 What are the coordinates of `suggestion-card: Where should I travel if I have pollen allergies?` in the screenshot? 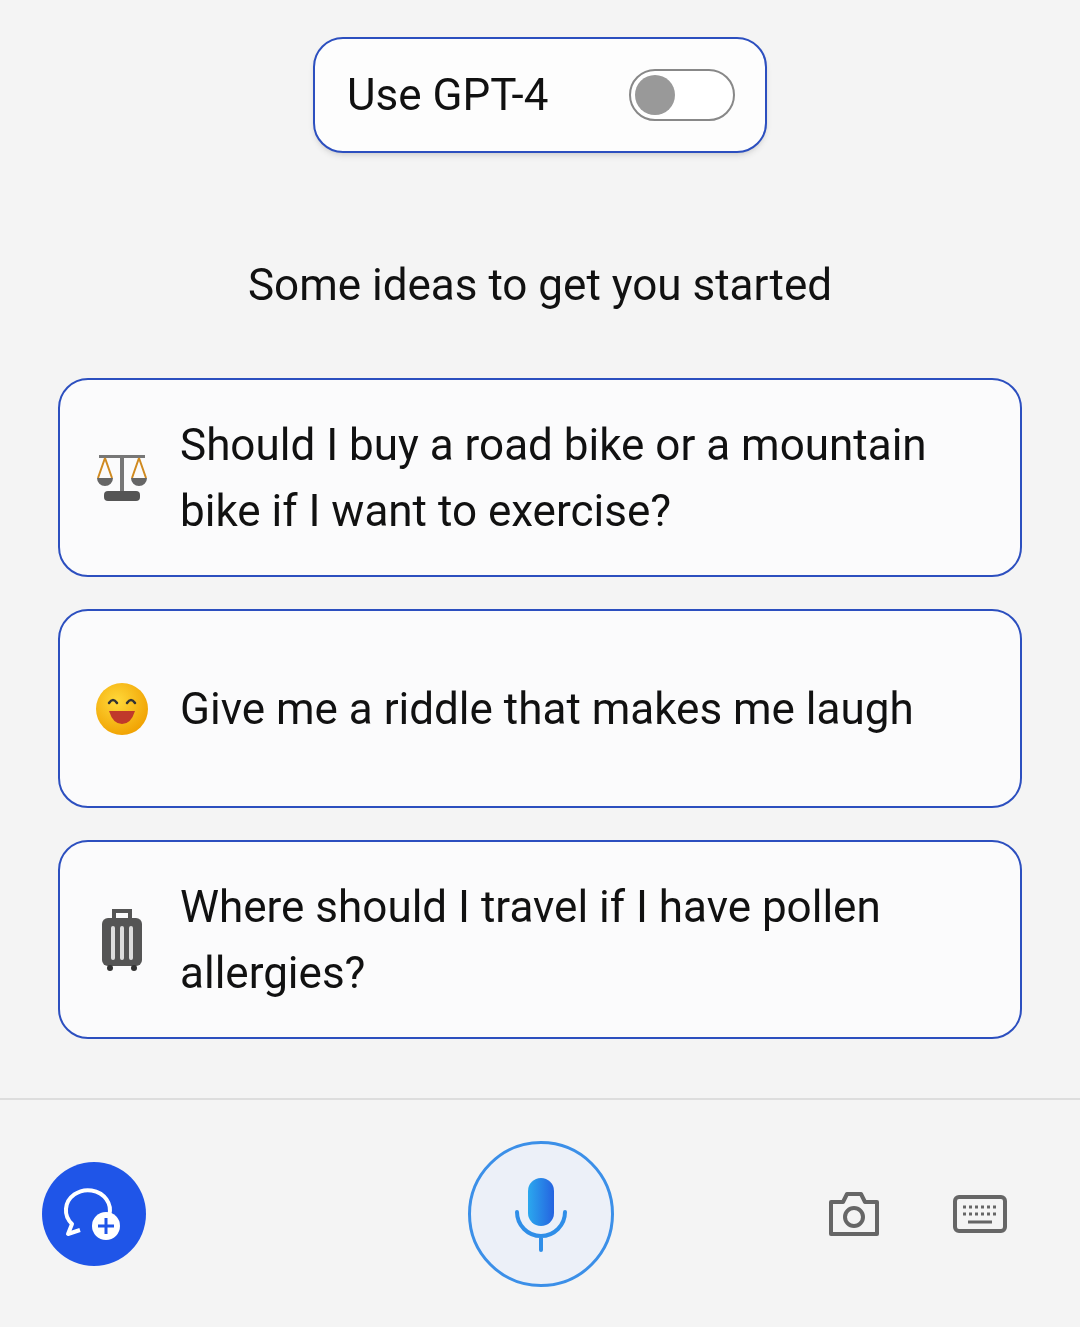 It's located at (540, 939).